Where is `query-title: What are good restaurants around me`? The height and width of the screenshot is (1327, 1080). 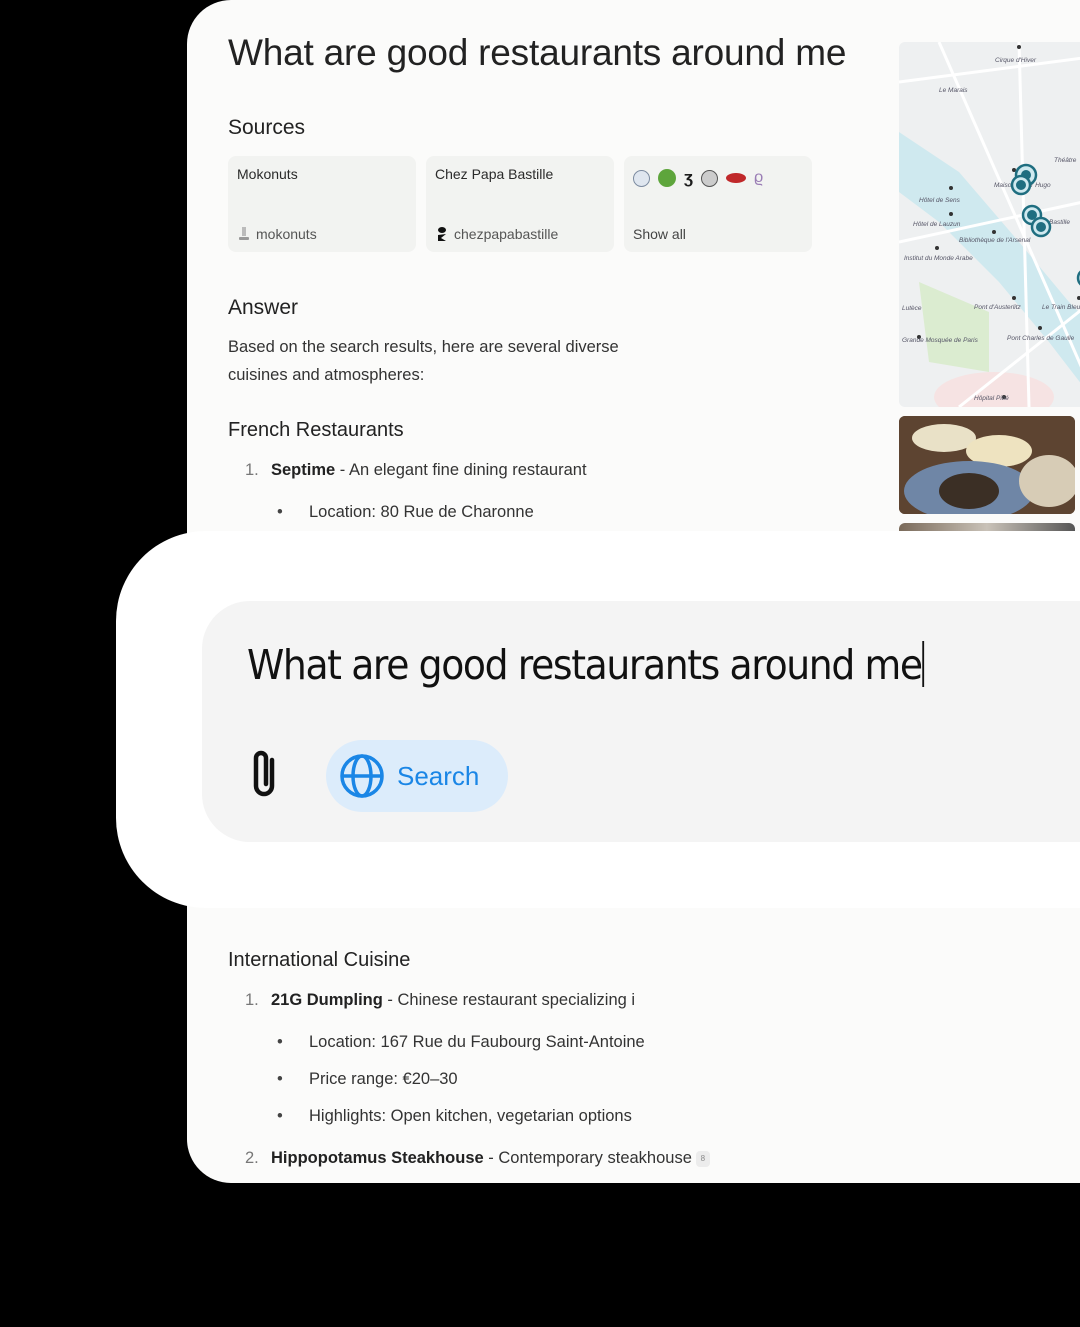
query-title: What are good restaurants around me is located at coordinates (537, 52).